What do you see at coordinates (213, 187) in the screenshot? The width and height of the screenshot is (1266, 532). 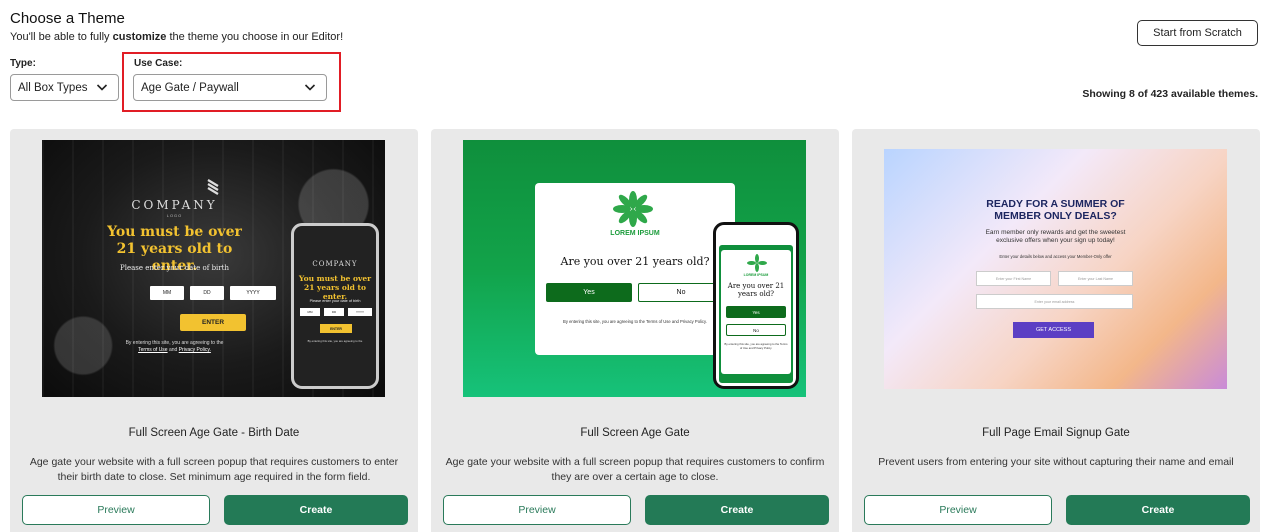 I see `company-logo-icon` at bounding box center [213, 187].